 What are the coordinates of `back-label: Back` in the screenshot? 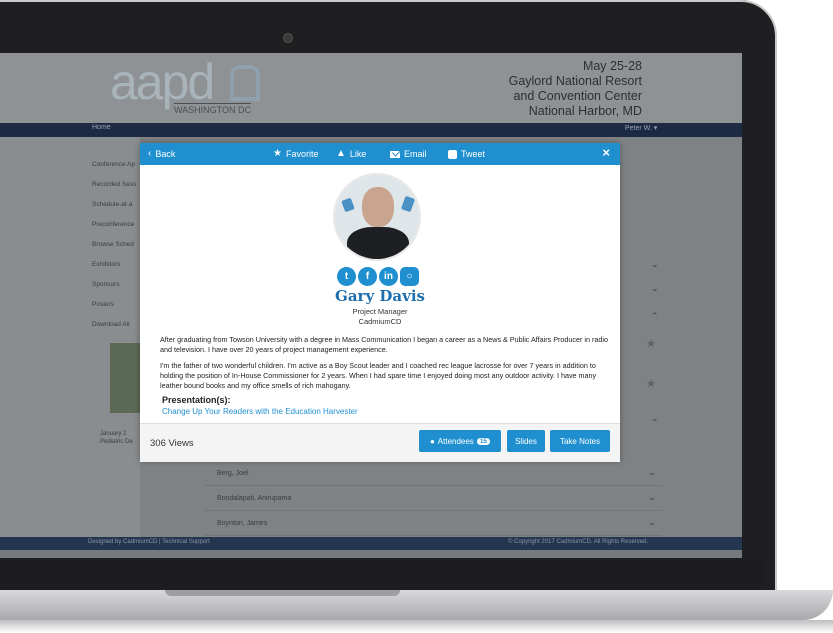 It's located at (165, 154).